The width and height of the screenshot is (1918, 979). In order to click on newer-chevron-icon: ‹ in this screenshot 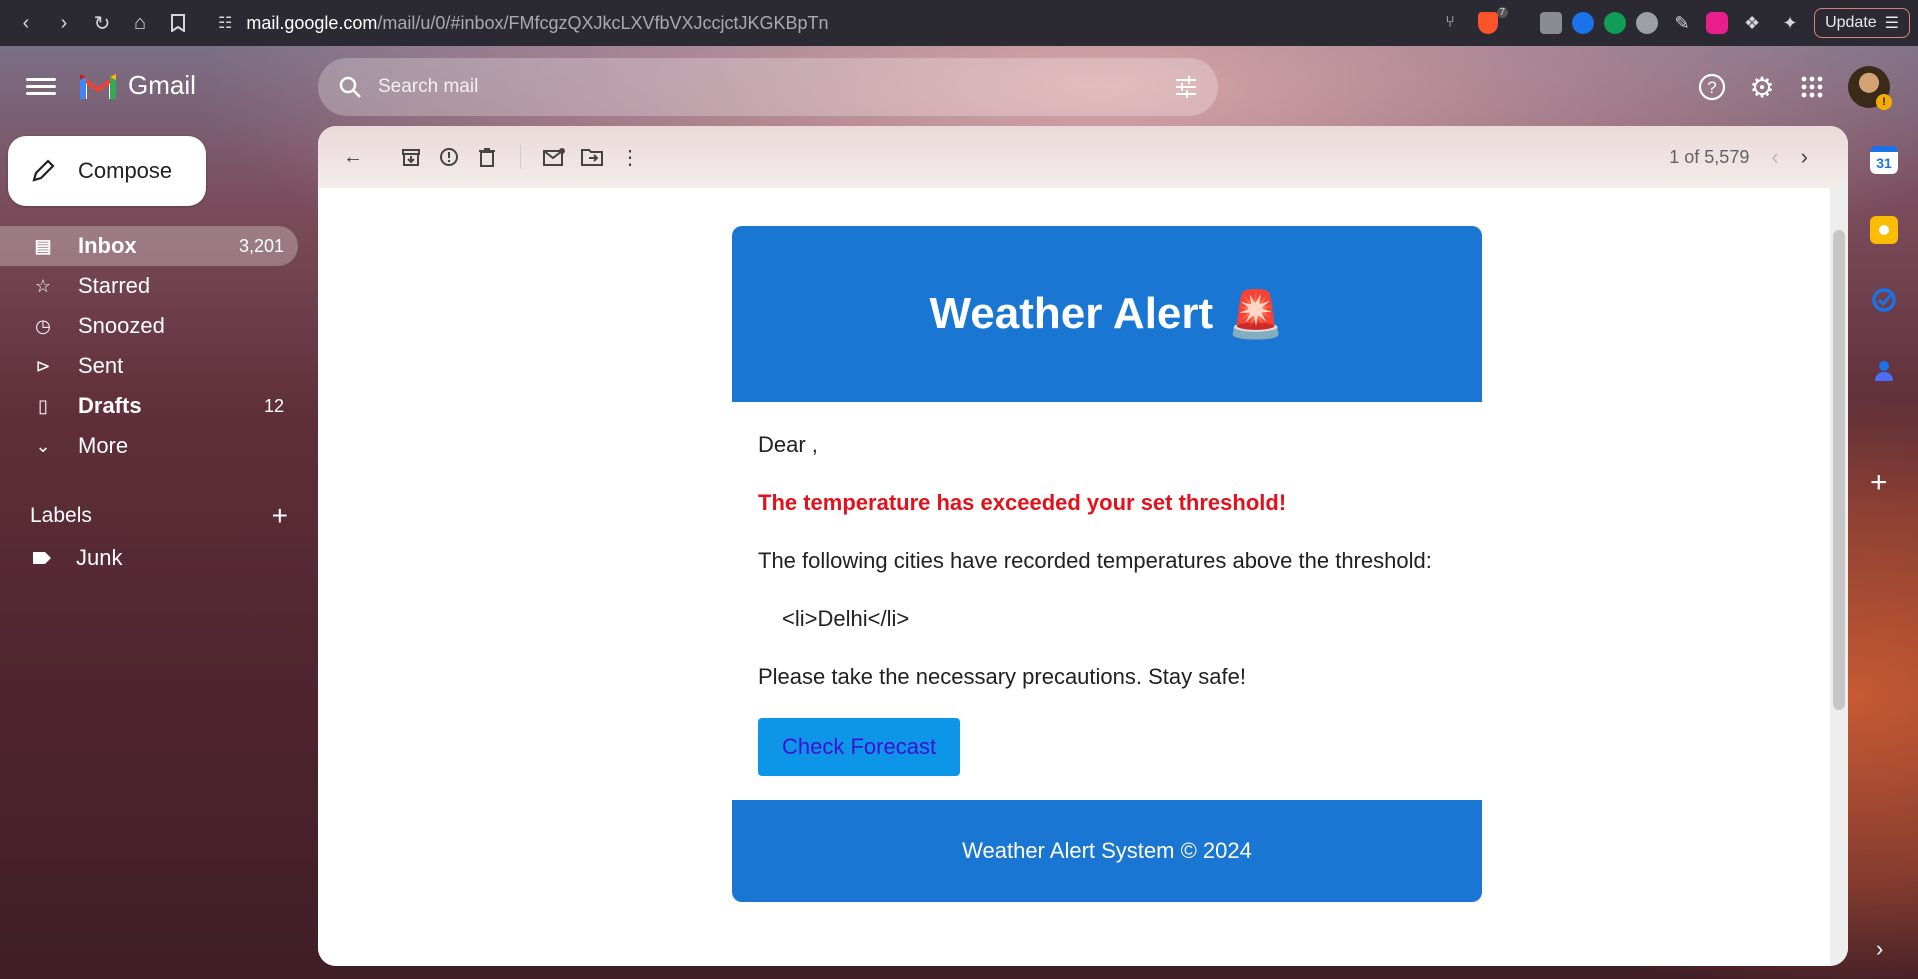, I will do `click(1774, 157)`.